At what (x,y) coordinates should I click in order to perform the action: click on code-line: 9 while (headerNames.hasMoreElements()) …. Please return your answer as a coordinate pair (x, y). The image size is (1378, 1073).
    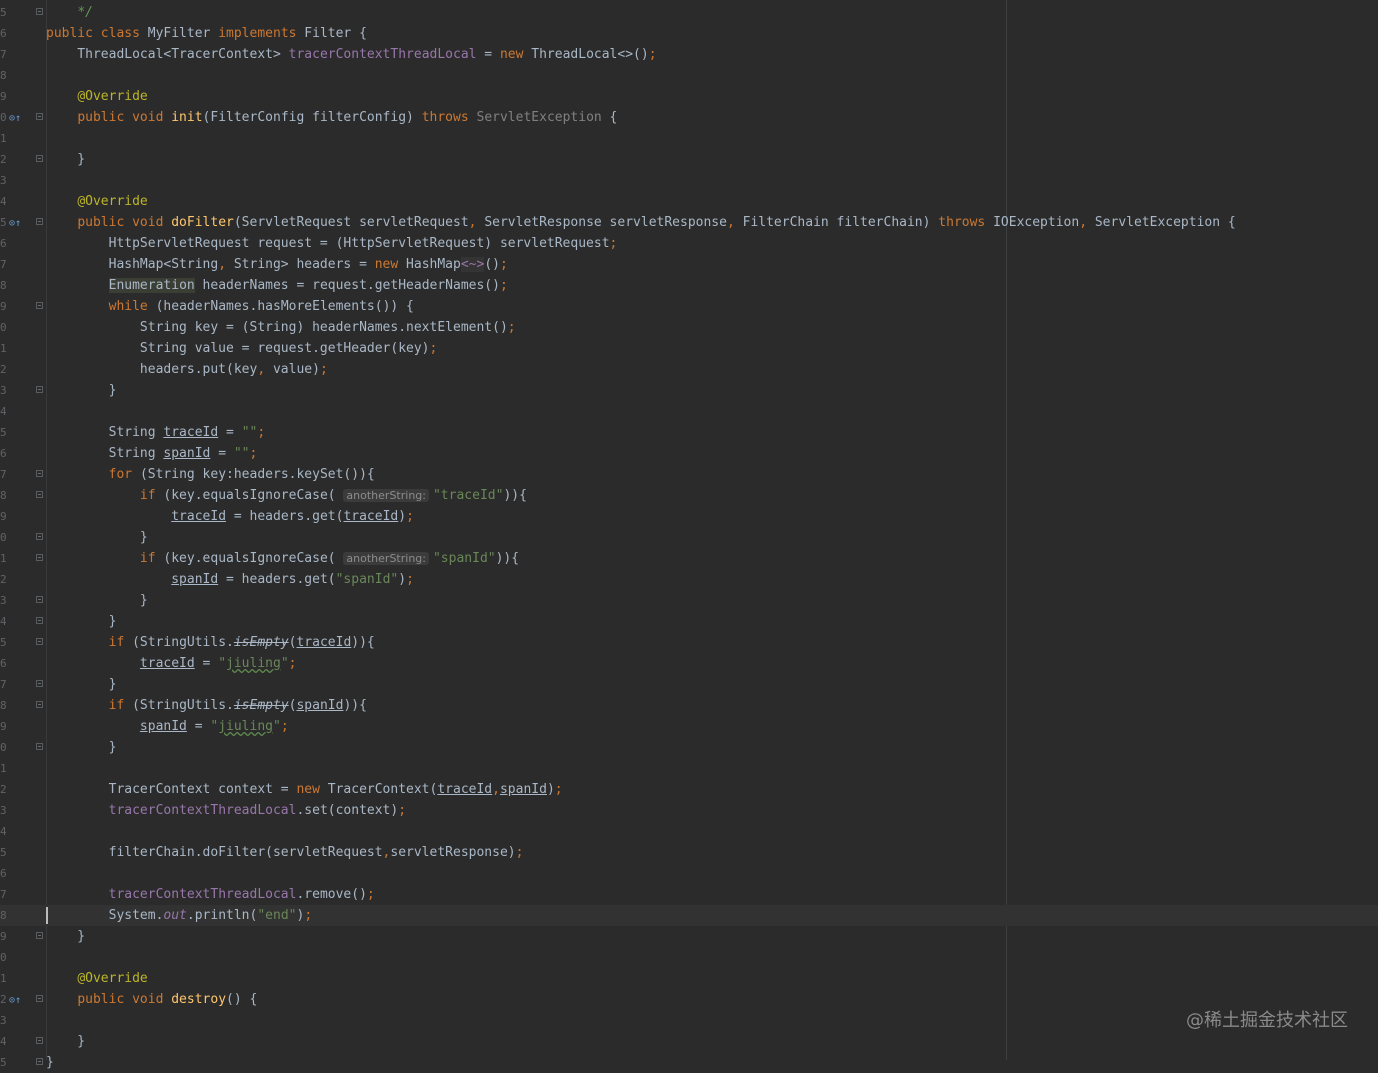
    Looking at the image, I should click on (689, 306).